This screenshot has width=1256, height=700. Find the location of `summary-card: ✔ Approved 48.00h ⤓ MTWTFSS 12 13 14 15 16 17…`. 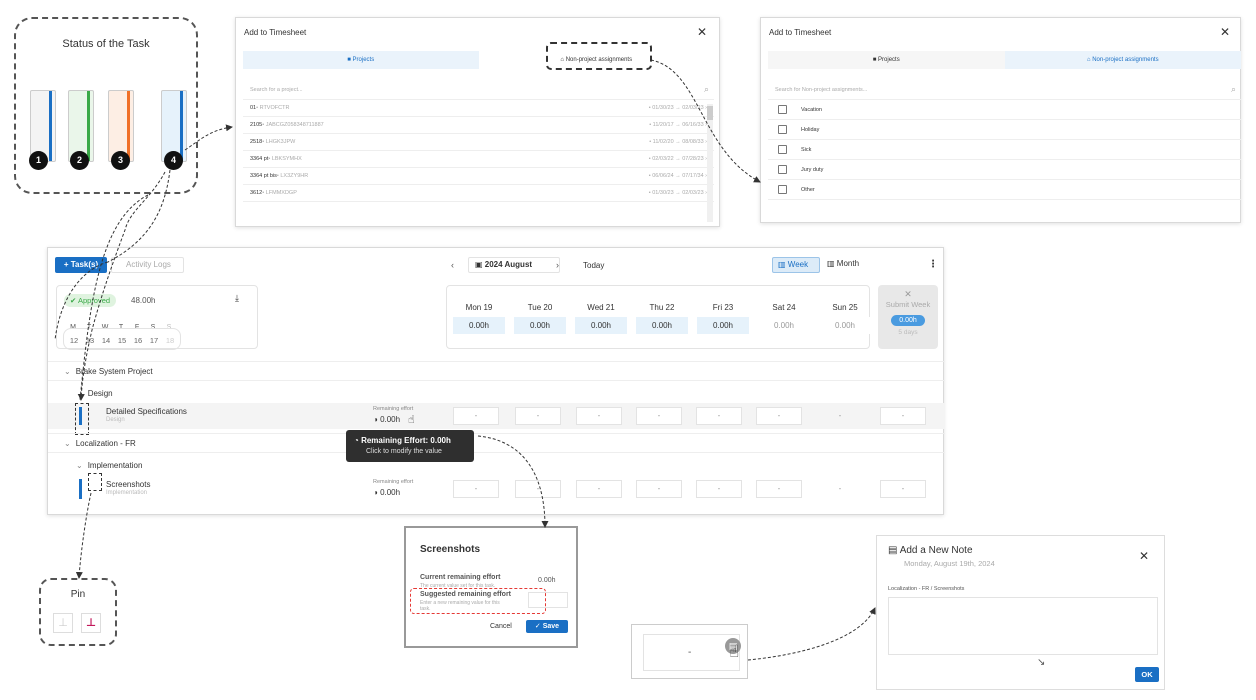

summary-card: ✔ Approved 48.00h ⤓ MTWTFSS 12 13 14 15 16 17… is located at coordinates (157, 317).